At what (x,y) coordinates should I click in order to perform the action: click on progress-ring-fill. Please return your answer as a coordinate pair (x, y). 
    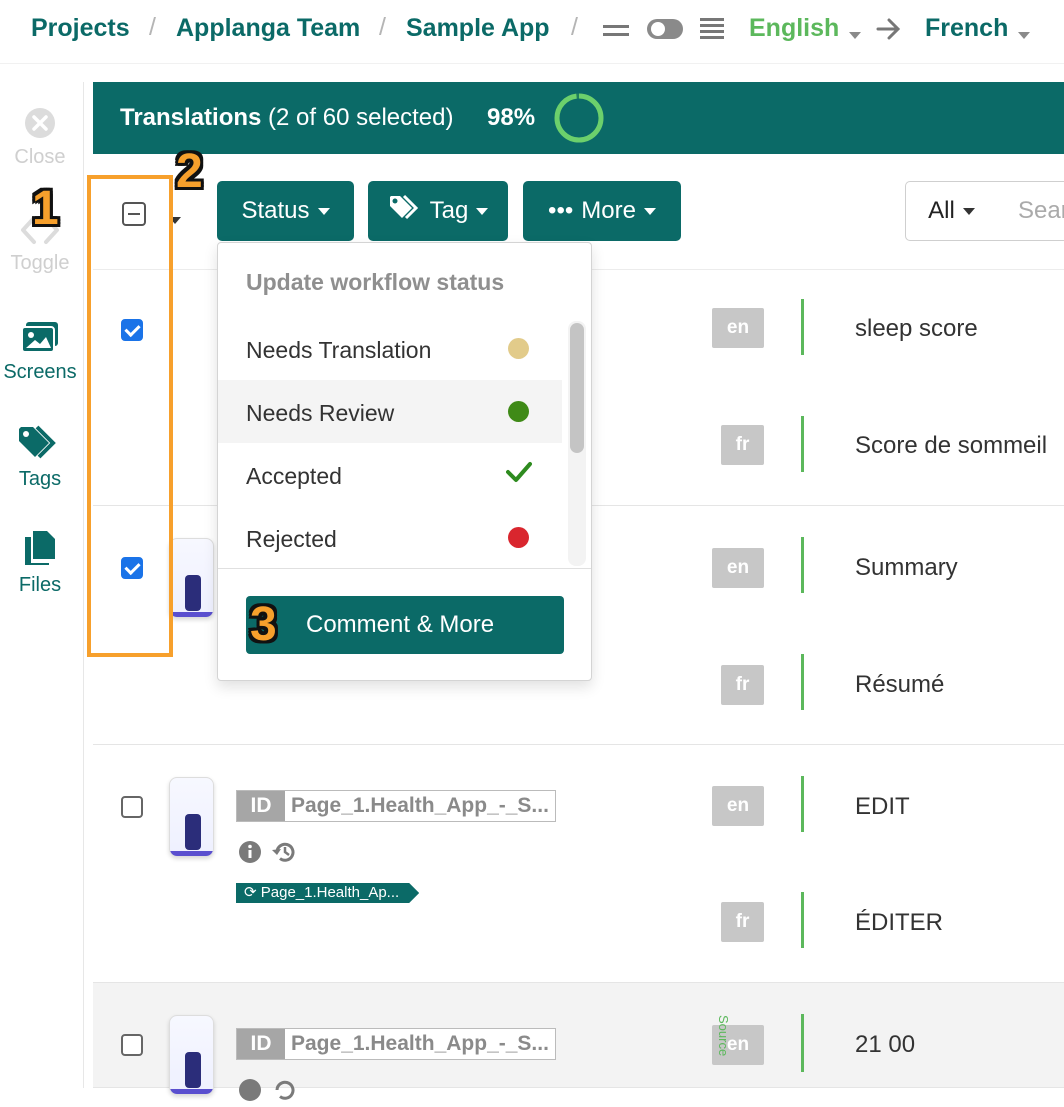
    Looking at the image, I should click on (579, 118).